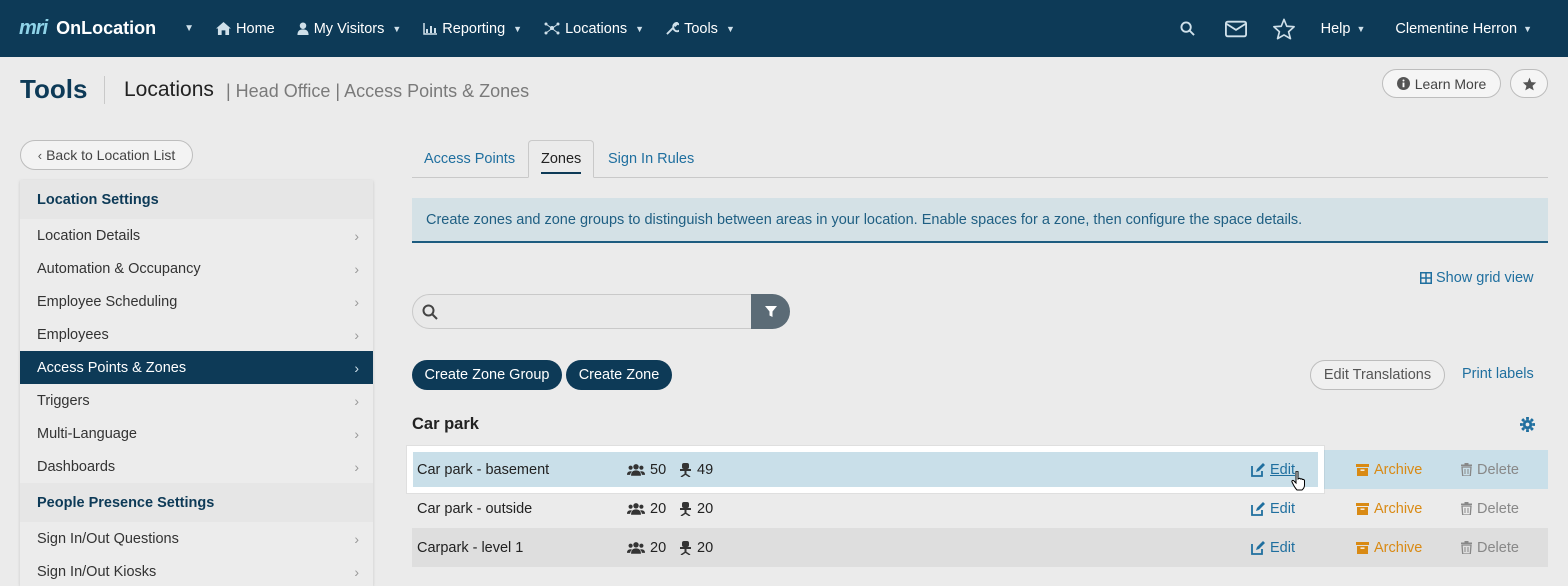 This screenshot has height=586, width=1568. What do you see at coordinates (1335, 28) in the screenshot?
I see `nav-help-label: Help` at bounding box center [1335, 28].